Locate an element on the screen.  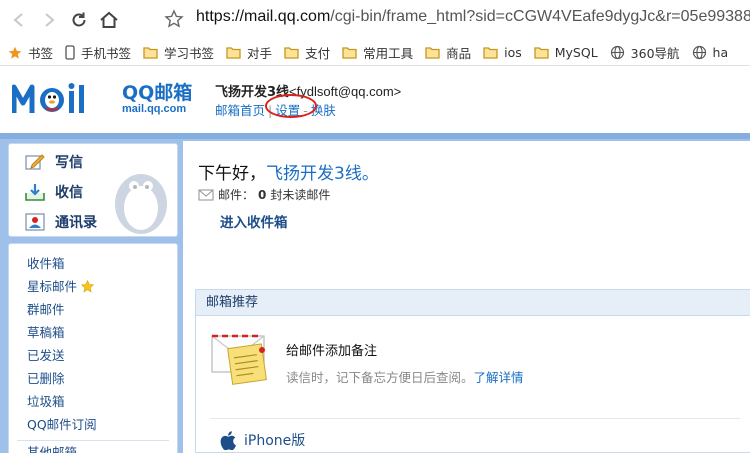
bookmark-label: MySQL is located at coordinates (576, 52).